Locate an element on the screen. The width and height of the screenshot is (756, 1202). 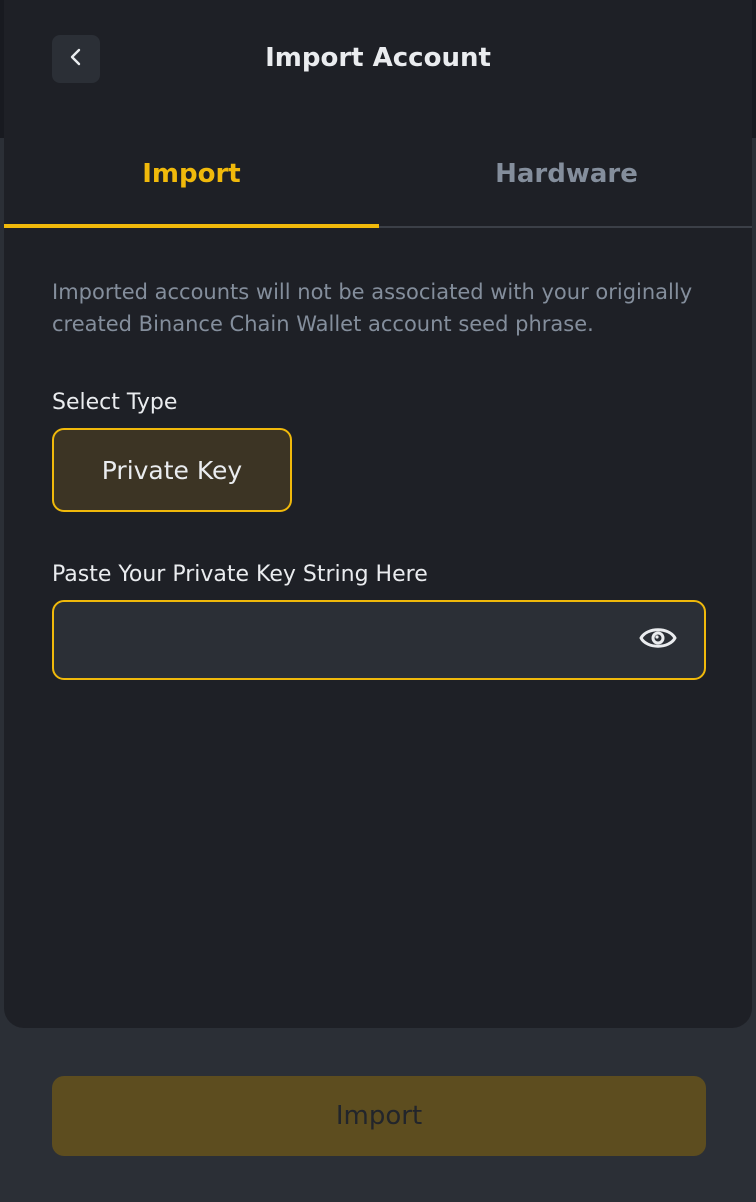
page-title: Import Account is located at coordinates (378, 58).